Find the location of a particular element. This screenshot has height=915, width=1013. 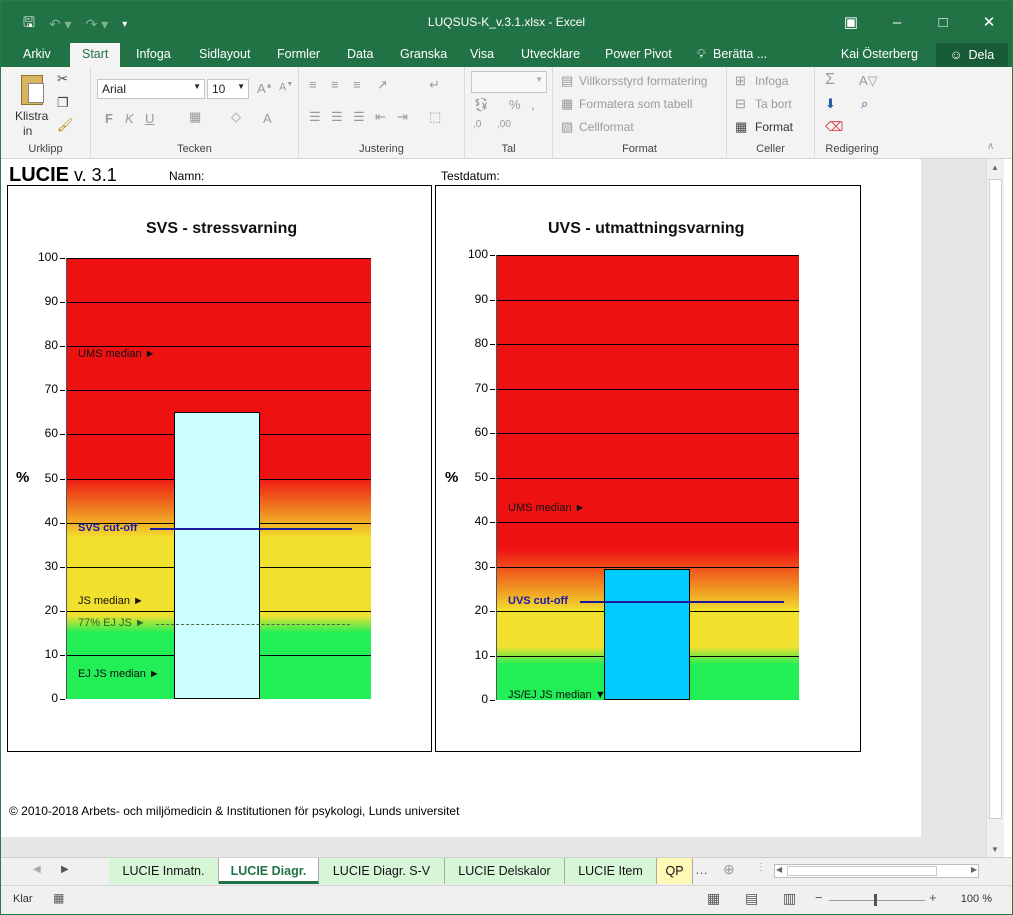

new-sheet-icon: ⊕ is located at coordinates (729, 869).